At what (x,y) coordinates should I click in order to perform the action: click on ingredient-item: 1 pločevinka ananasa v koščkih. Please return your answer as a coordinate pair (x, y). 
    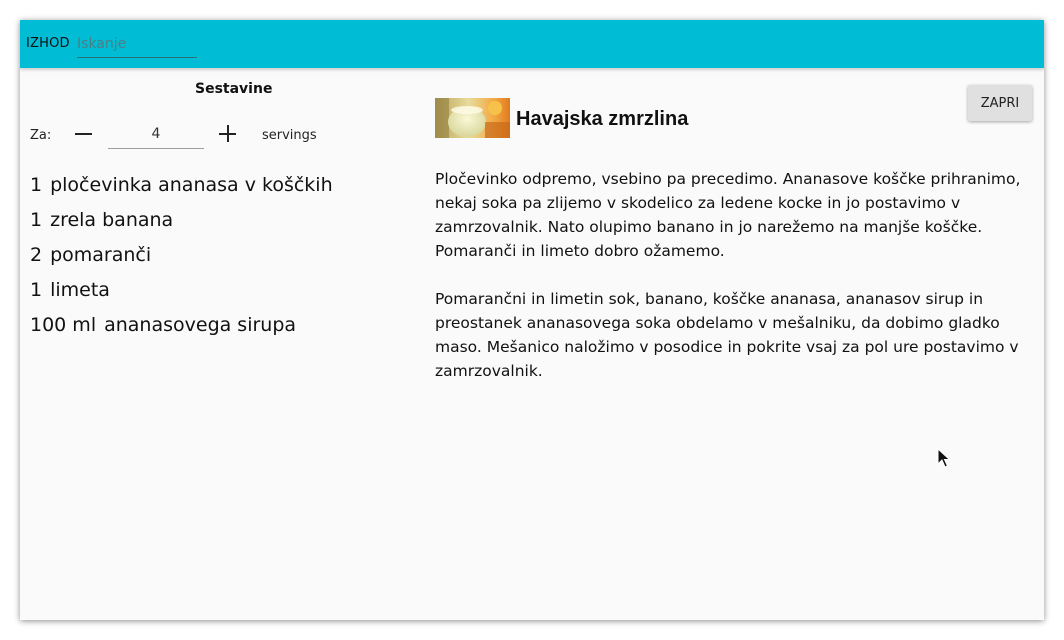
    Looking at the image, I should click on (181, 189).